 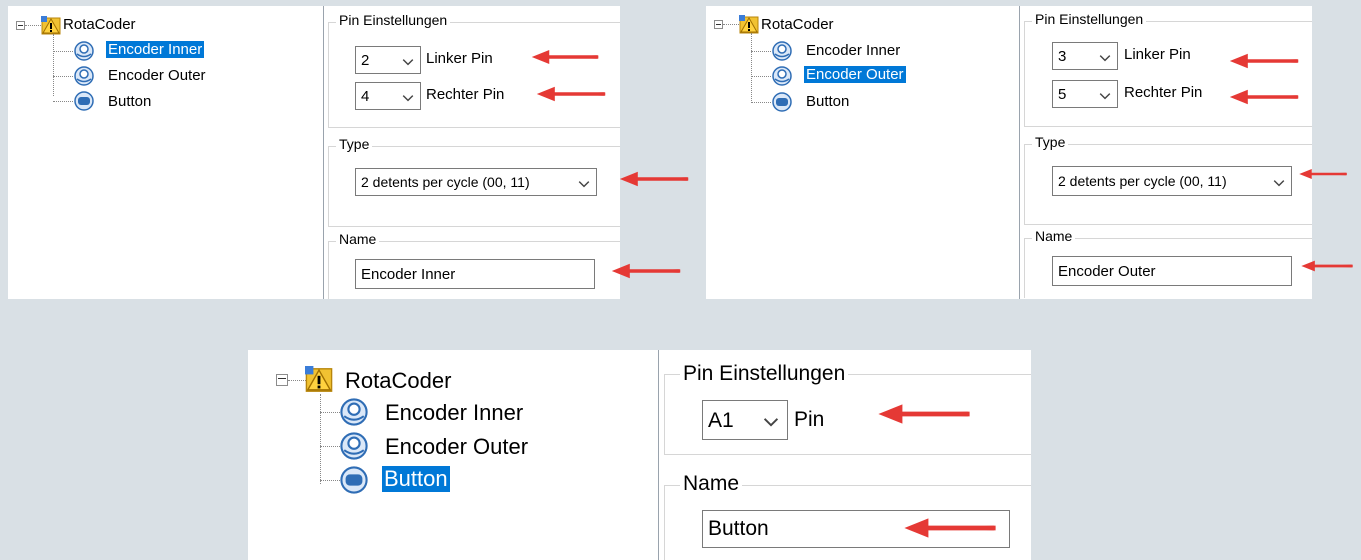 What do you see at coordinates (1172, 271) in the screenshot?
I see `name-input: Encoder Outer` at bounding box center [1172, 271].